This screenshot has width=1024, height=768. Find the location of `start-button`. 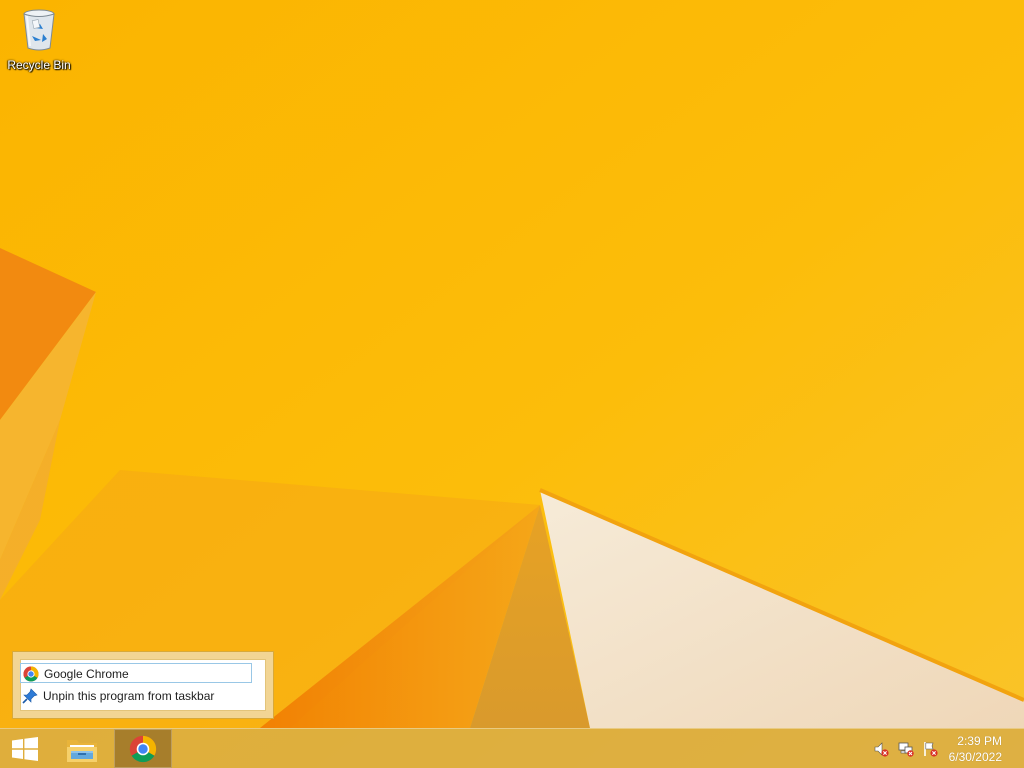

start-button is located at coordinates (25, 748).